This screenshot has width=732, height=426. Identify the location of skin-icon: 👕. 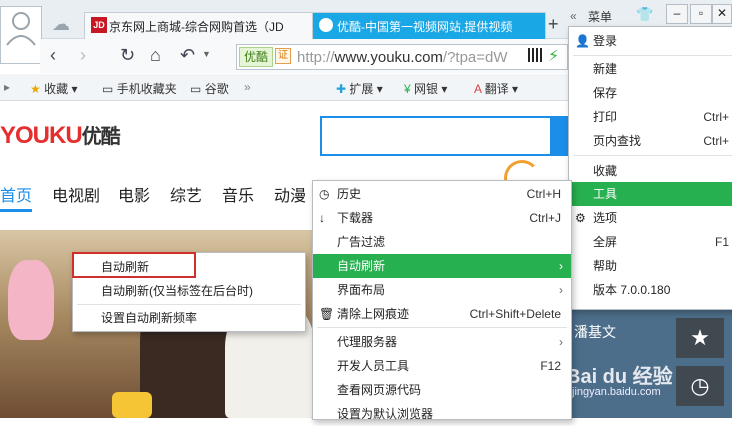
(644, 14).